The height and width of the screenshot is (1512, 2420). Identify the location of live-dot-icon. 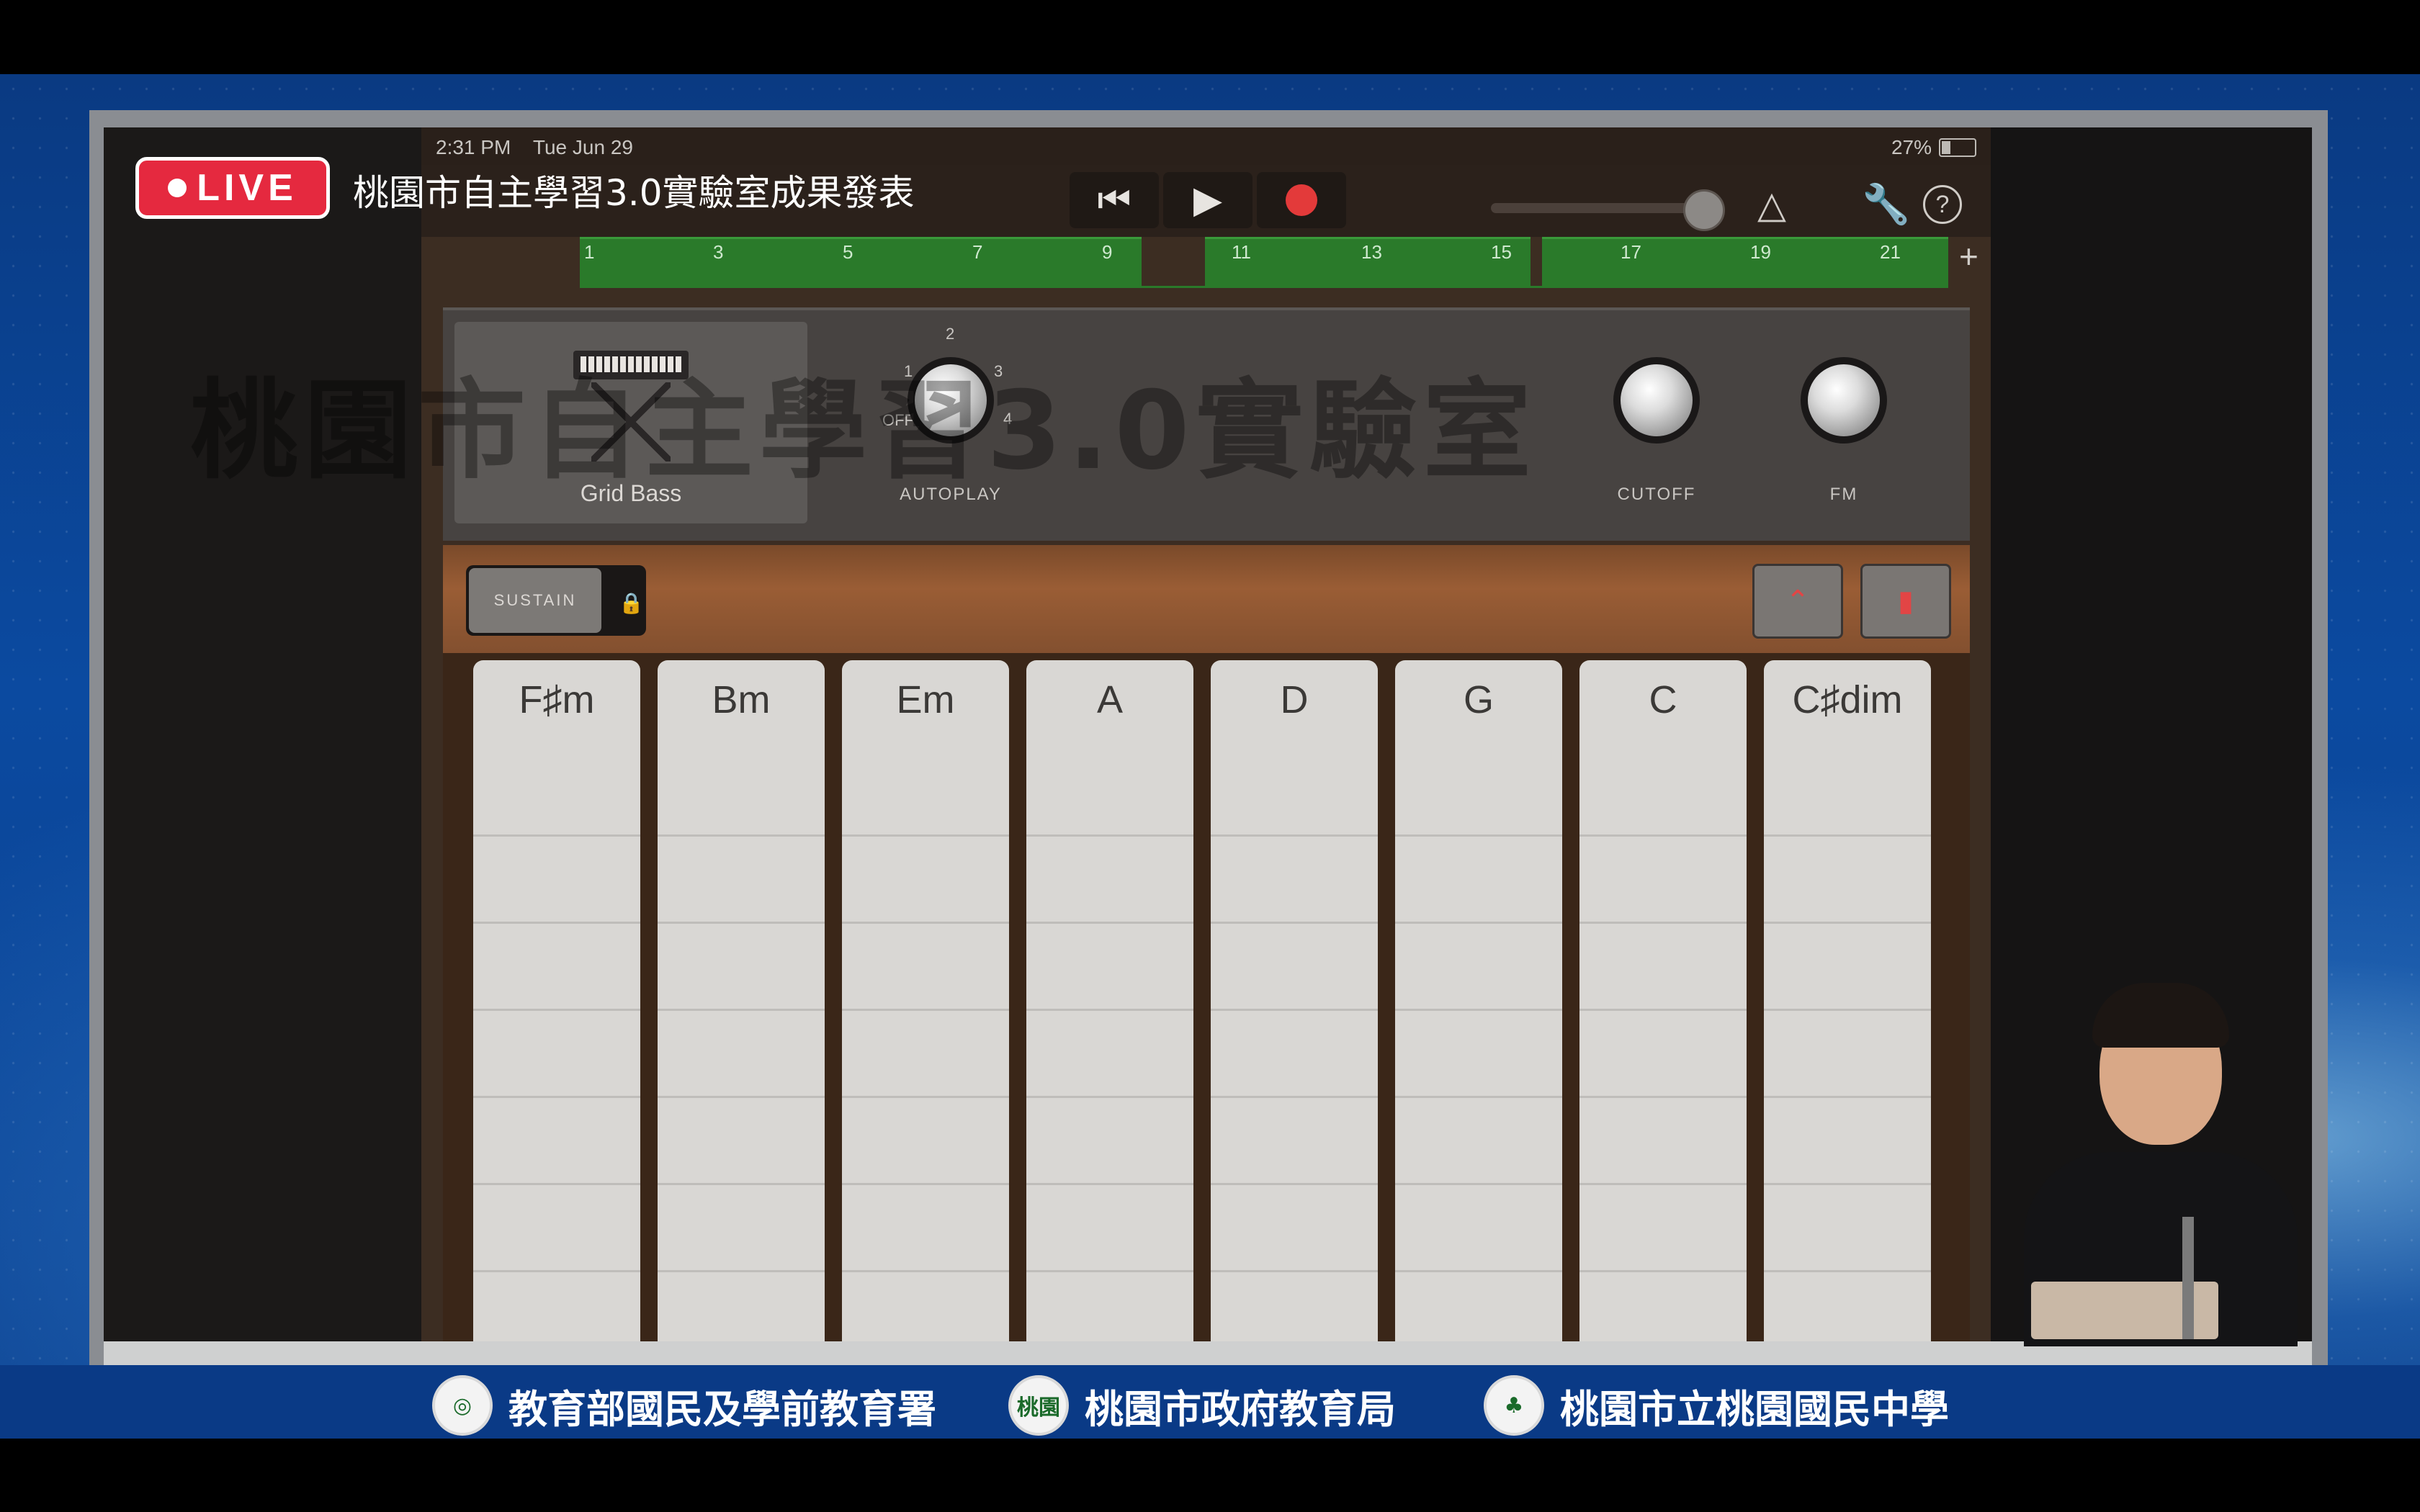
(177, 188).